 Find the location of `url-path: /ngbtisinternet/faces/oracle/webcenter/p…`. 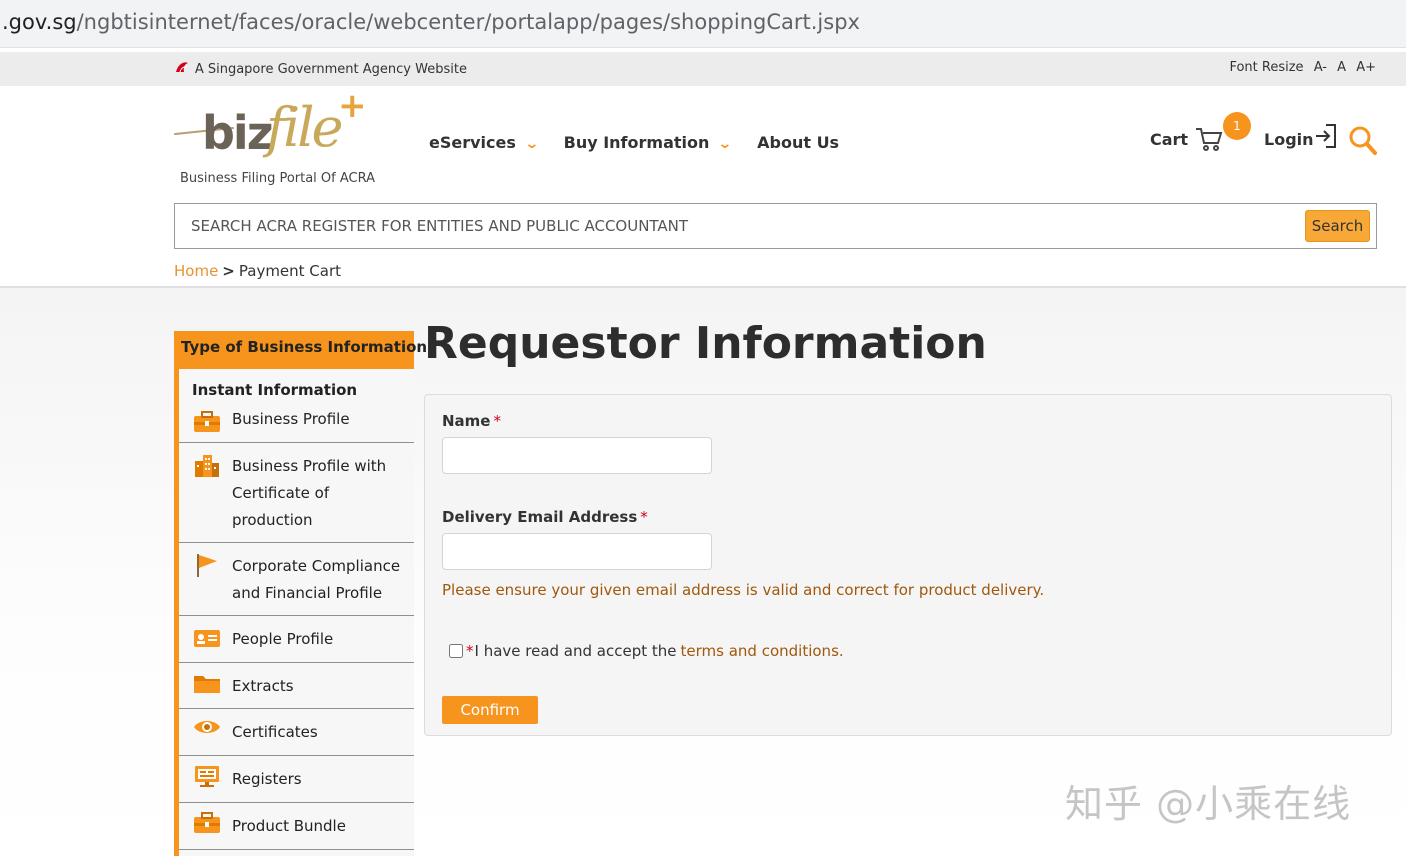

url-path: /ngbtisinternet/faces/oracle/webcenter/p… is located at coordinates (468, 22).